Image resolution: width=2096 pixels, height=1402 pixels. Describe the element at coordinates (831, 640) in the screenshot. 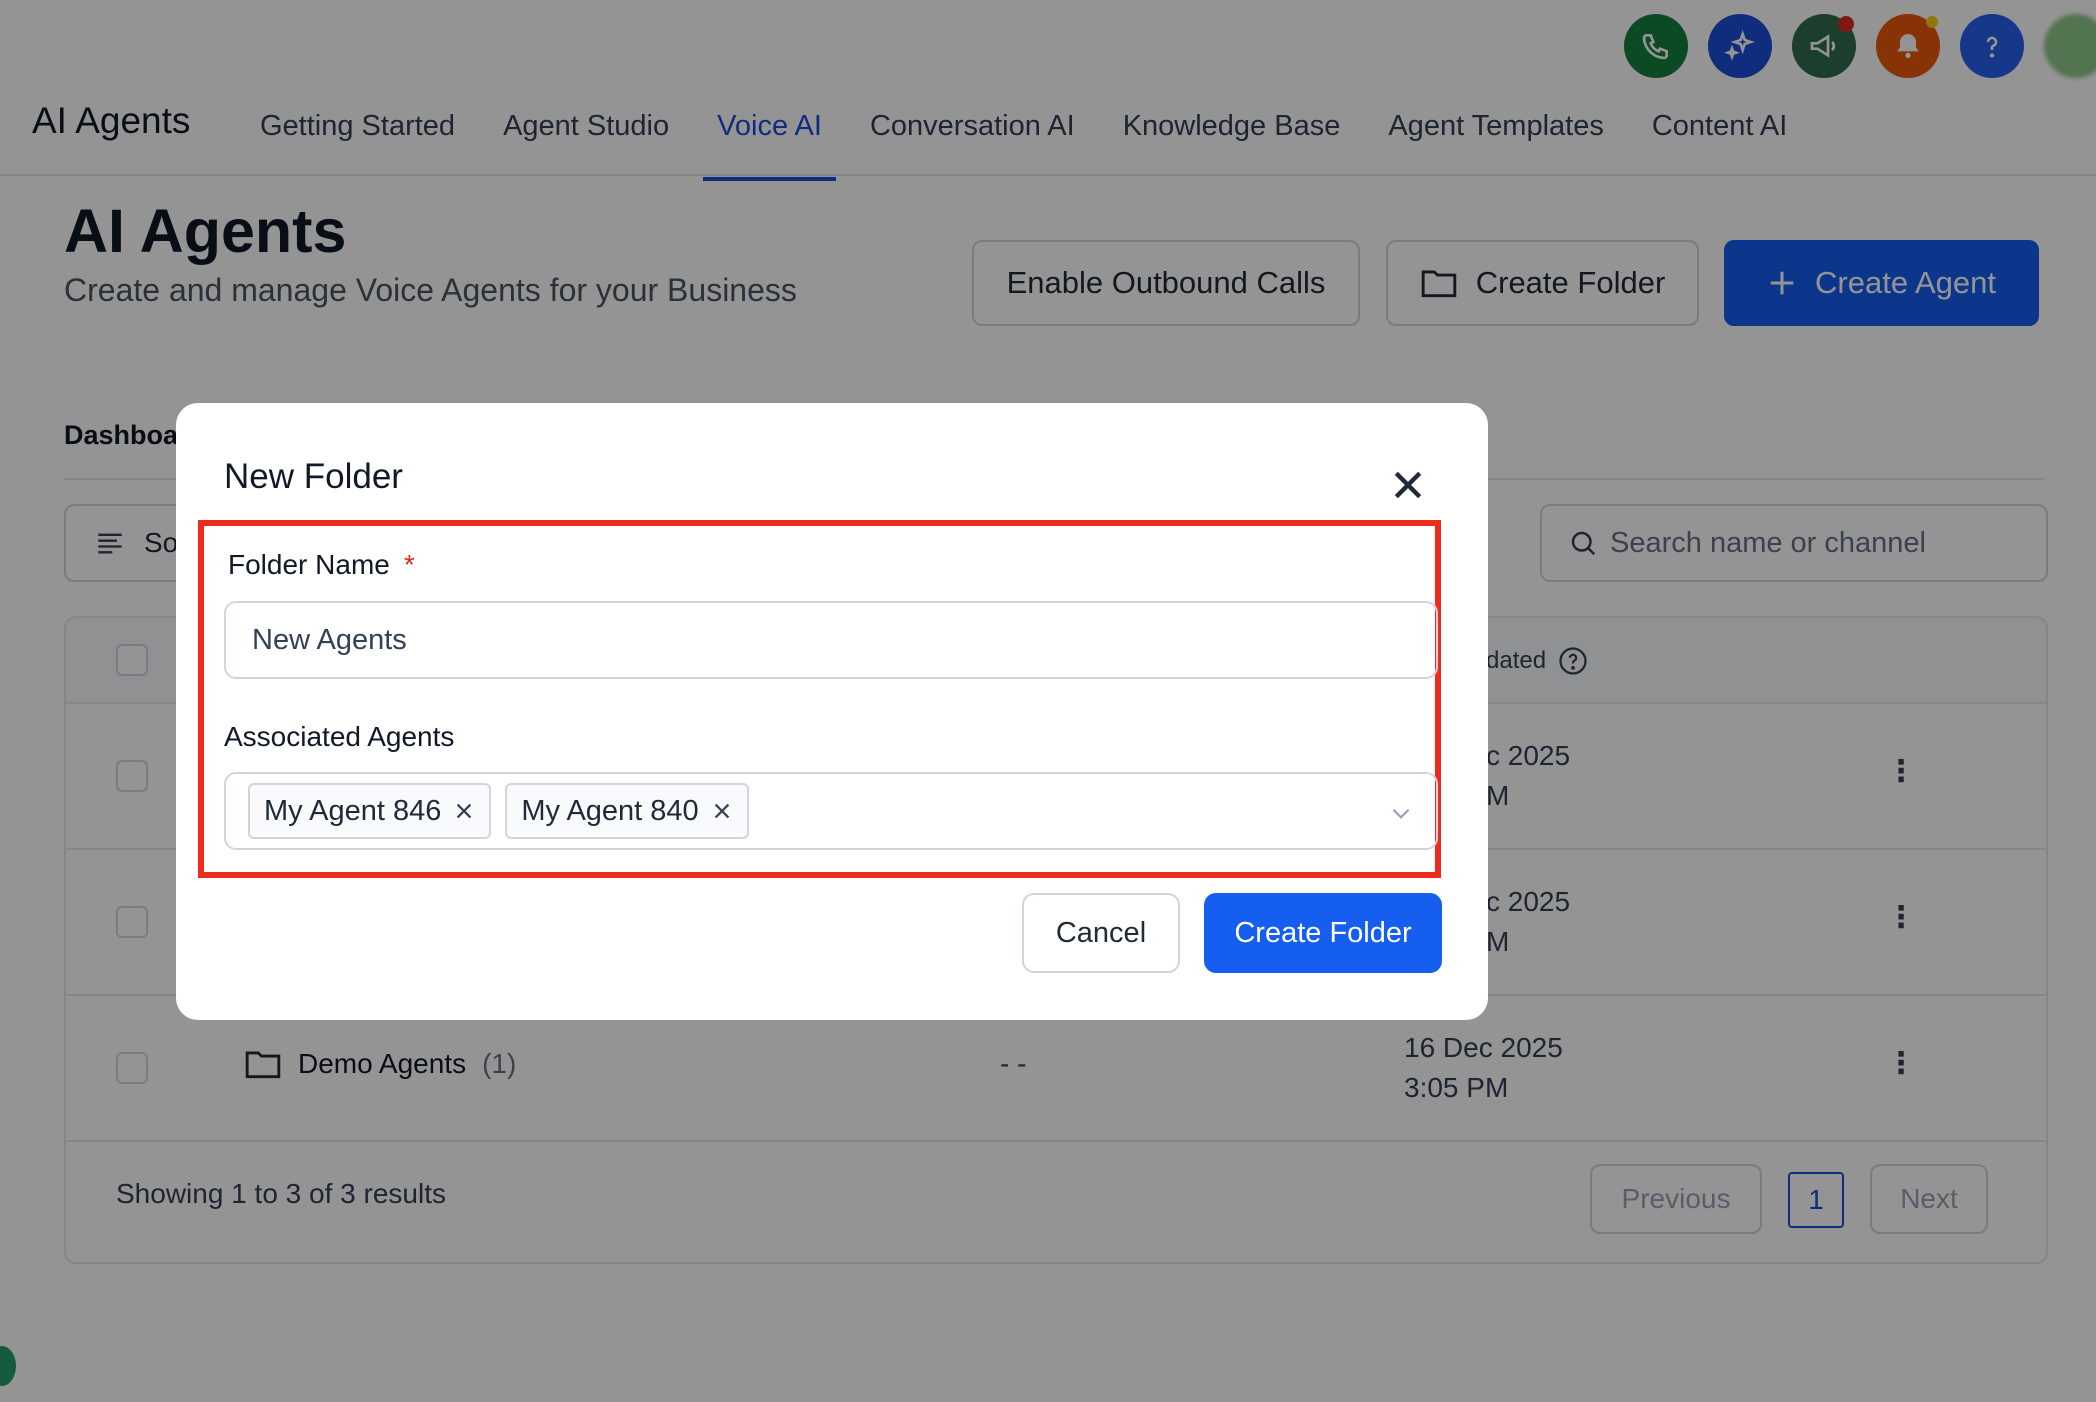

I see `folder-name-input: New Agents` at that location.